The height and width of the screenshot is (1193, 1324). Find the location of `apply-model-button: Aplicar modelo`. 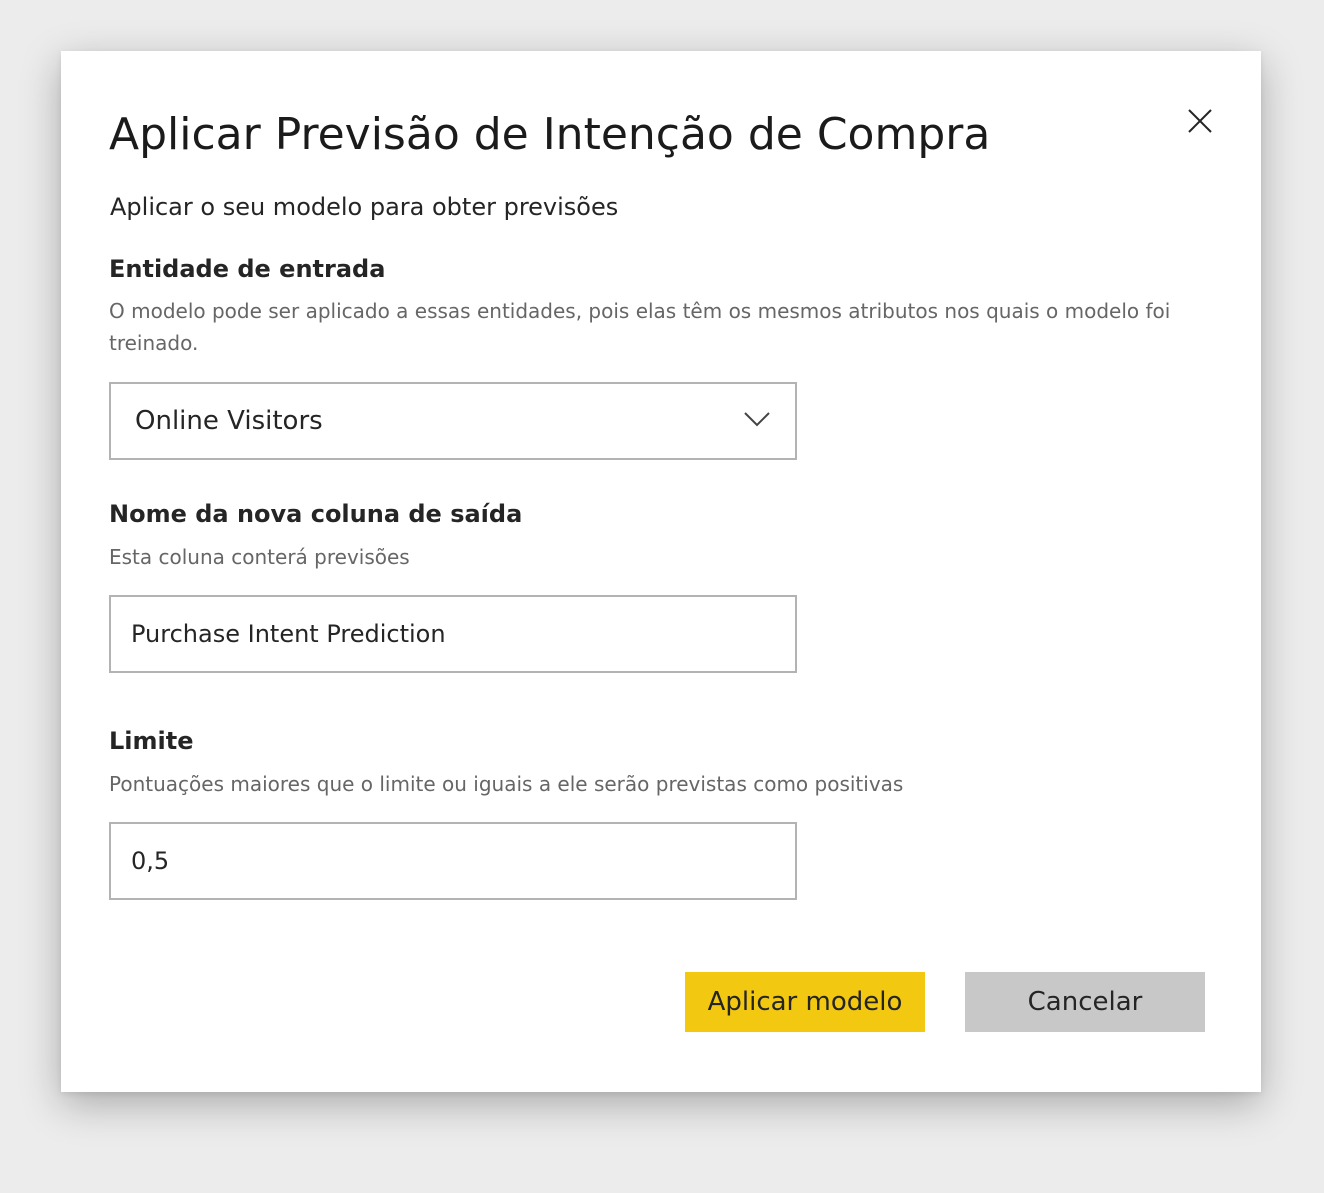

apply-model-button: Aplicar modelo is located at coordinates (805, 1002).